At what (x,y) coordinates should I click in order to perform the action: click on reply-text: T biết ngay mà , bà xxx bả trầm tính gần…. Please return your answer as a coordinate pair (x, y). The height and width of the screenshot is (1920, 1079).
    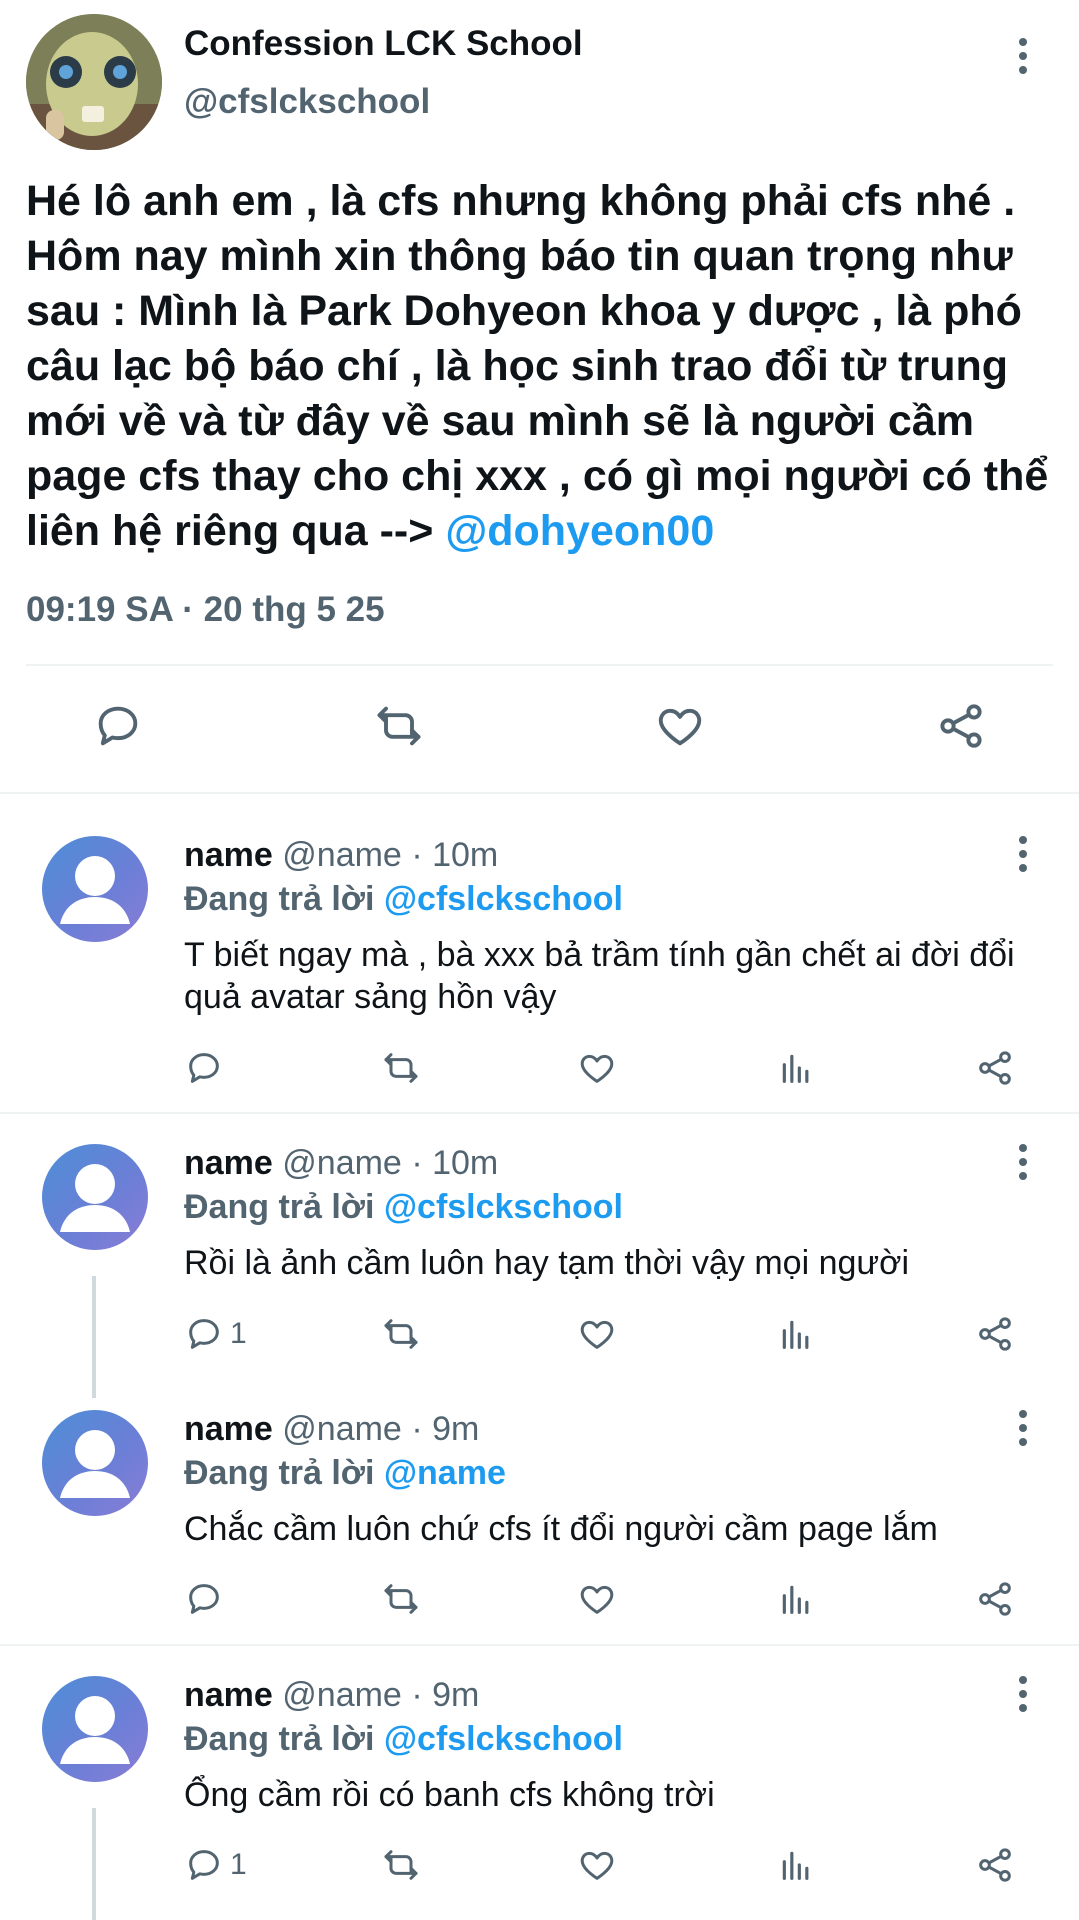
    Looking at the image, I should click on (599, 976).